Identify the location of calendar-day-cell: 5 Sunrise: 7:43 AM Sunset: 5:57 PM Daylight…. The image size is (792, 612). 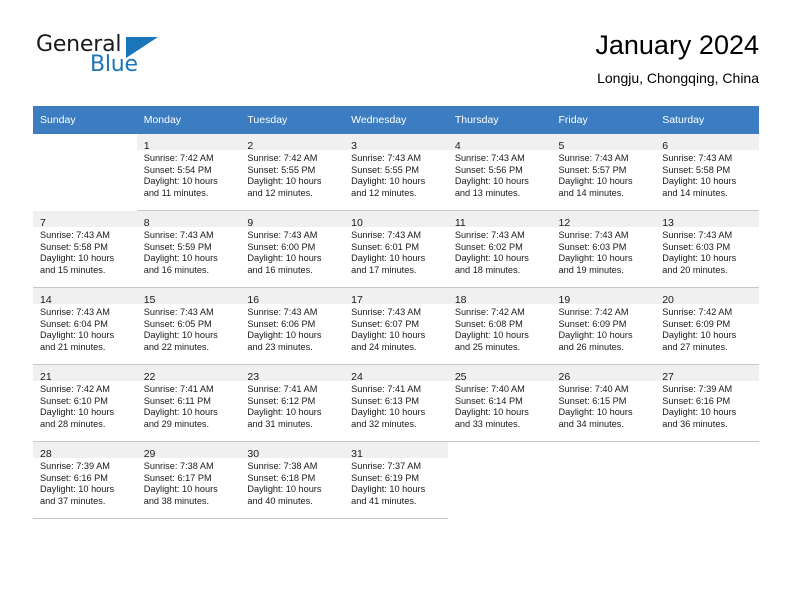
(603, 172).